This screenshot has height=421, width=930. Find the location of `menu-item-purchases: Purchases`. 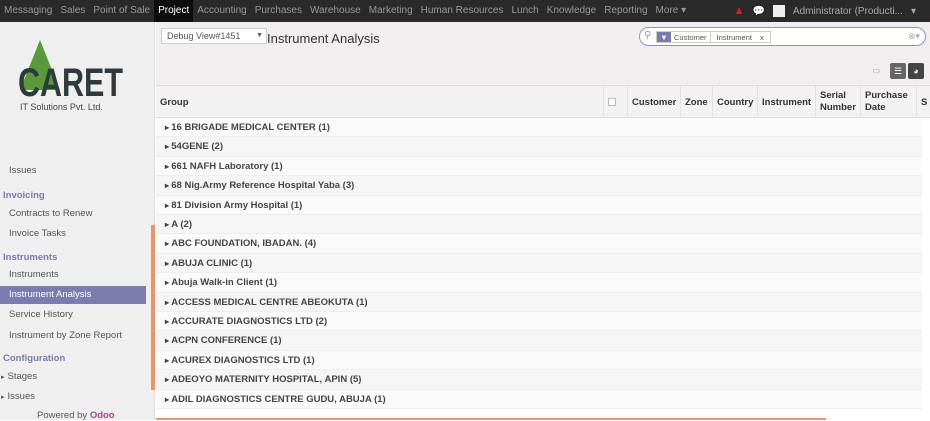

menu-item-purchases: Purchases is located at coordinates (278, 11).